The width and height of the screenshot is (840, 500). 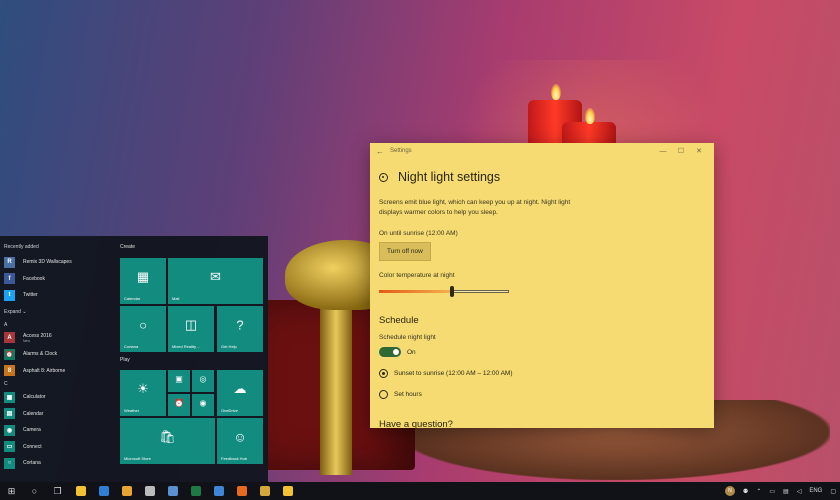 What do you see at coordinates (9, 338) in the screenshot?
I see `app-icon: A` at bounding box center [9, 338].